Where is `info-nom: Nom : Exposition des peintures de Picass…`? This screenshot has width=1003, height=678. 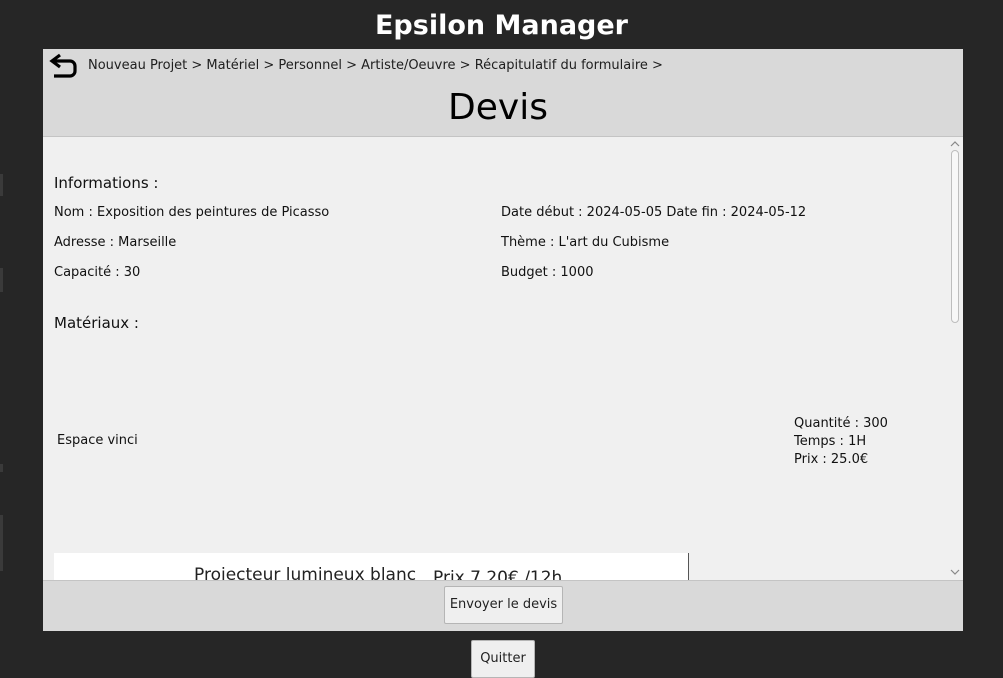 info-nom: Nom : Exposition des peintures de Picass… is located at coordinates (192, 212).